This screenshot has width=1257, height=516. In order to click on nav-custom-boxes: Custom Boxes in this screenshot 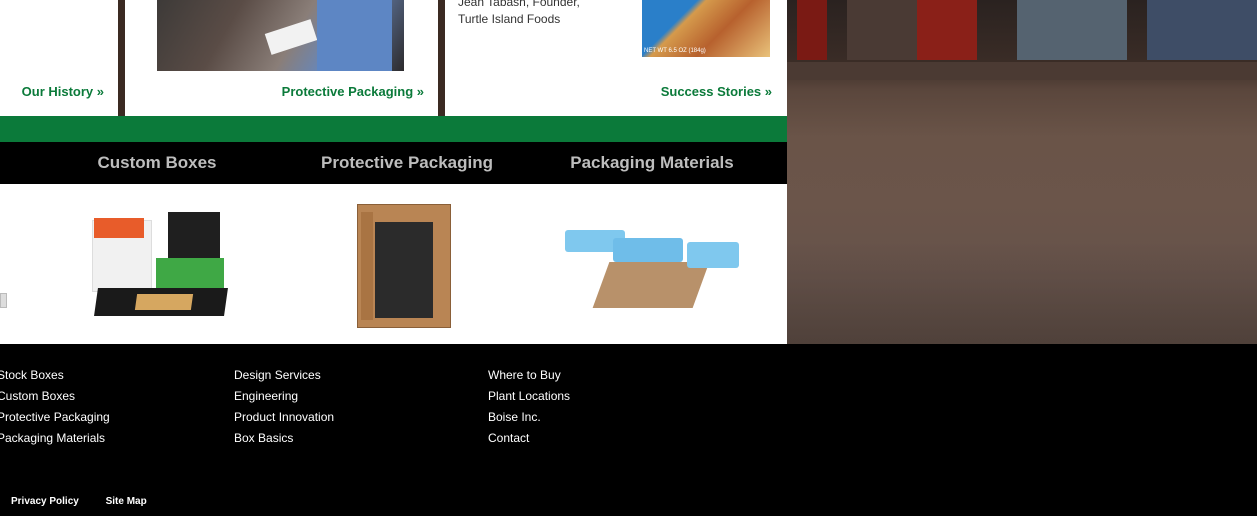, I will do `click(157, 163)`.